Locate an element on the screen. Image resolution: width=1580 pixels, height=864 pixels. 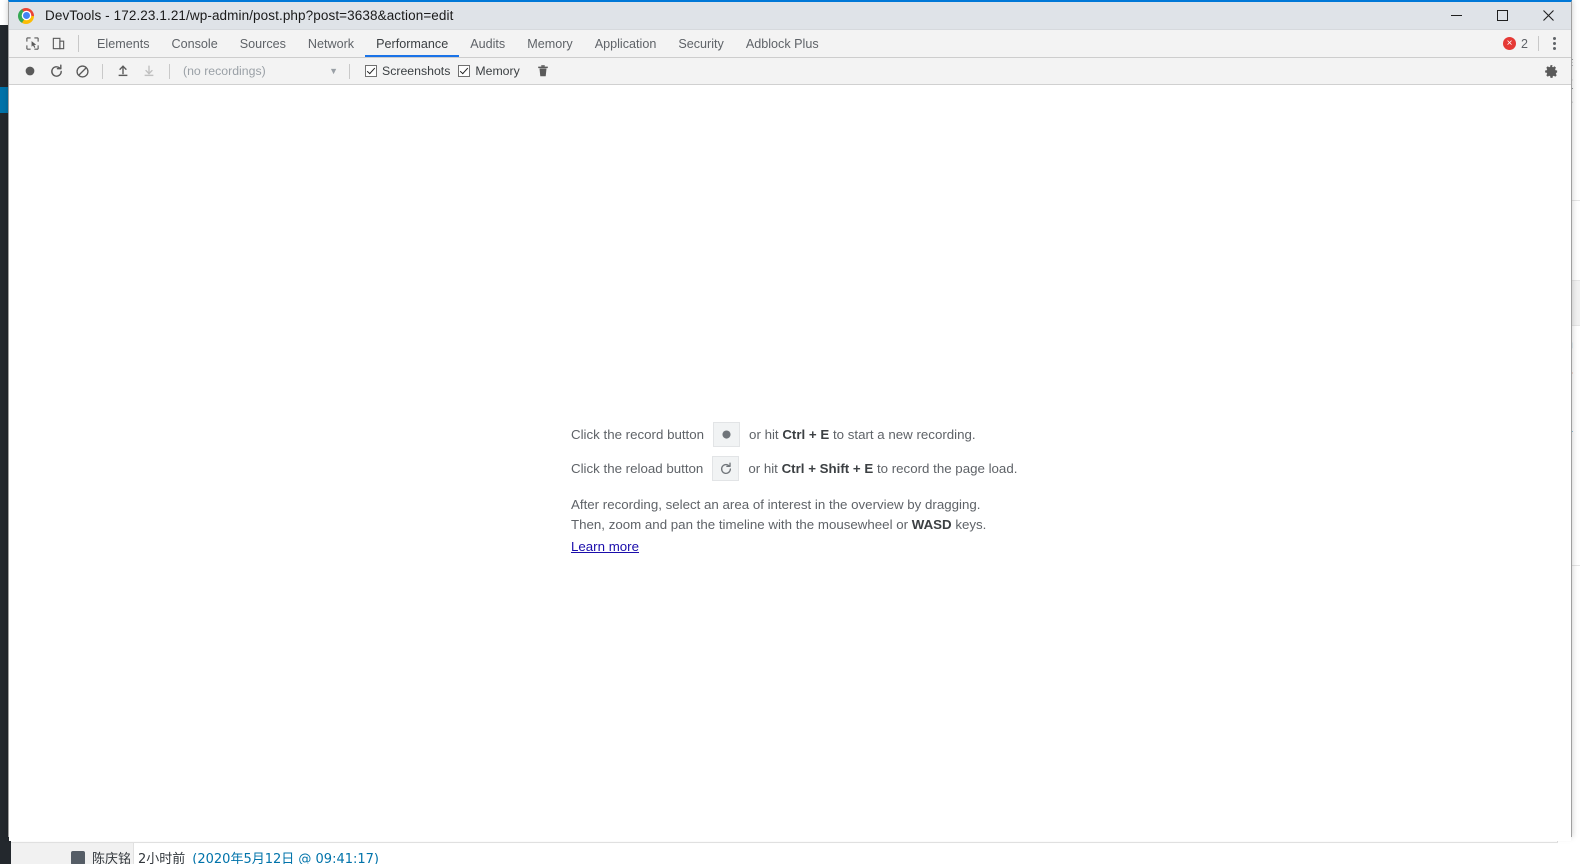
collect-garbage-button is located at coordinates (543, 71).